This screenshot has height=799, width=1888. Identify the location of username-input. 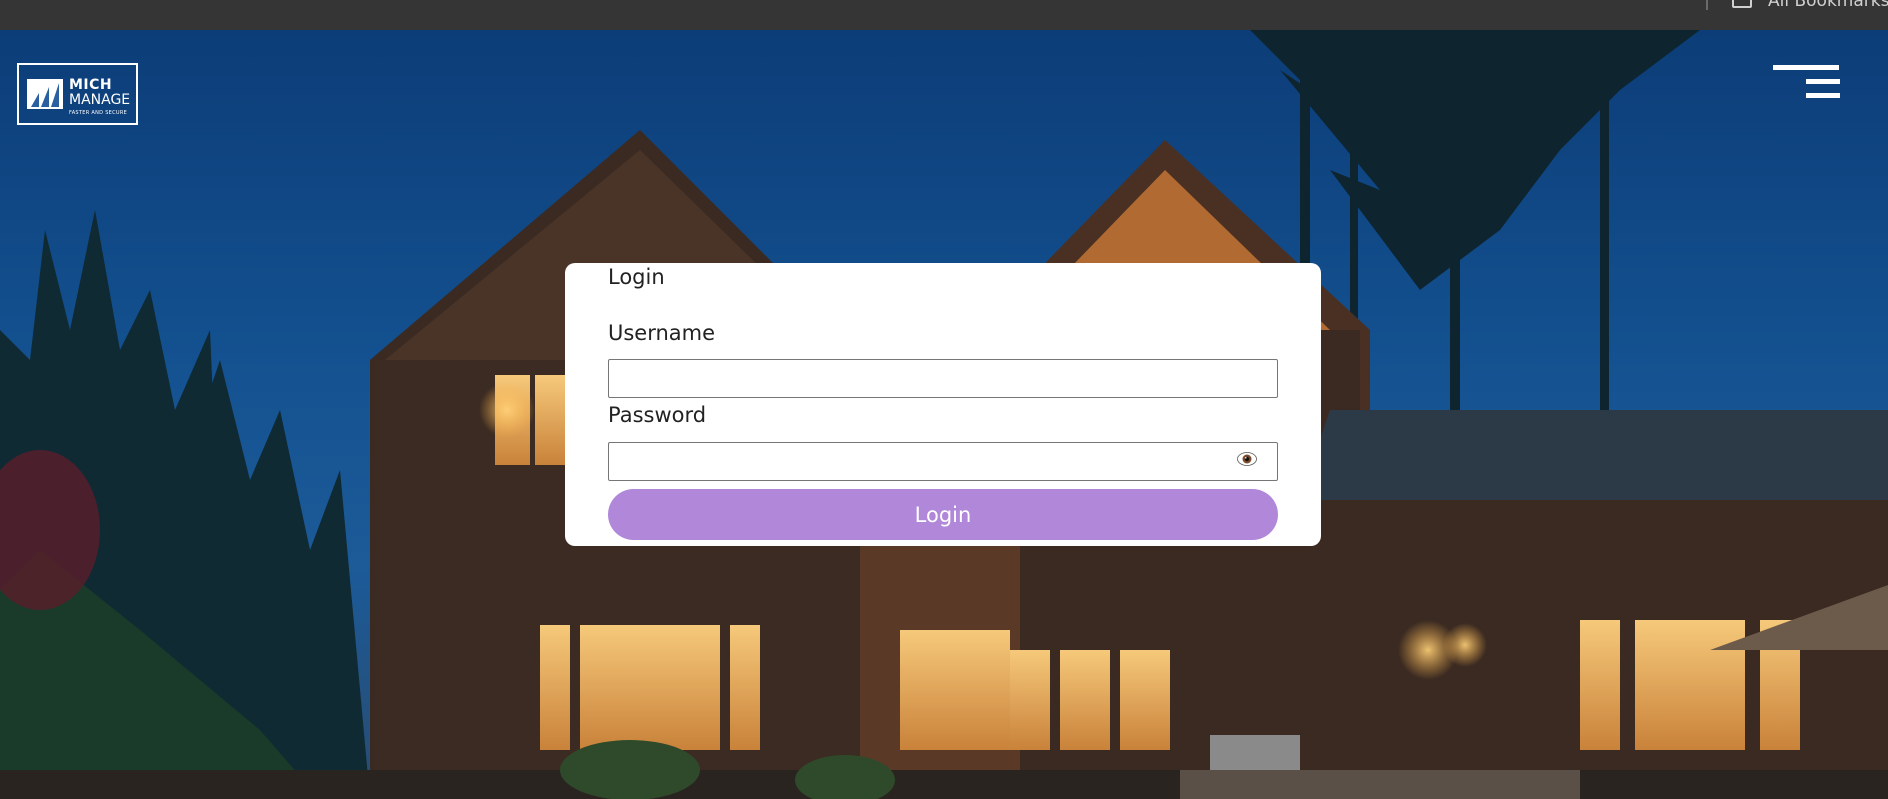
(943, 378).